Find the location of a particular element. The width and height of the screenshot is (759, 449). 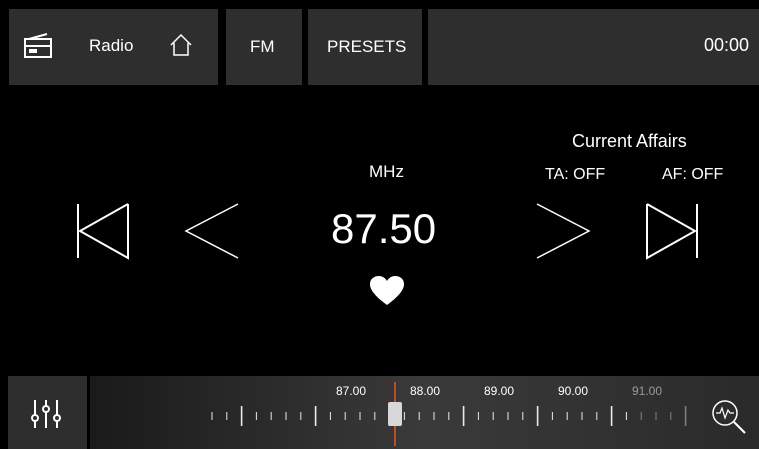

ta-status: TA: OFF is located at coordinates (575, 175).